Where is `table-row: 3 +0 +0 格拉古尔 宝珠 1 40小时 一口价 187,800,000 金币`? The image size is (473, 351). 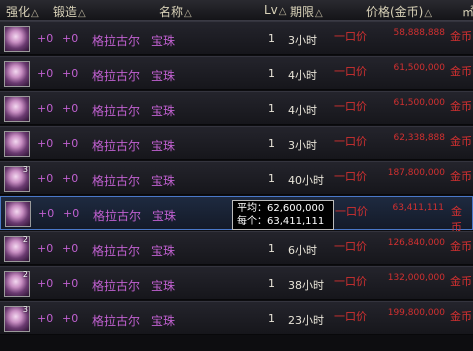 table-row: 3 +0 +0 格拉古尔 宝珠 1 40小时 一口价 187,800,000 金币 is located at coordinates (236, 178).